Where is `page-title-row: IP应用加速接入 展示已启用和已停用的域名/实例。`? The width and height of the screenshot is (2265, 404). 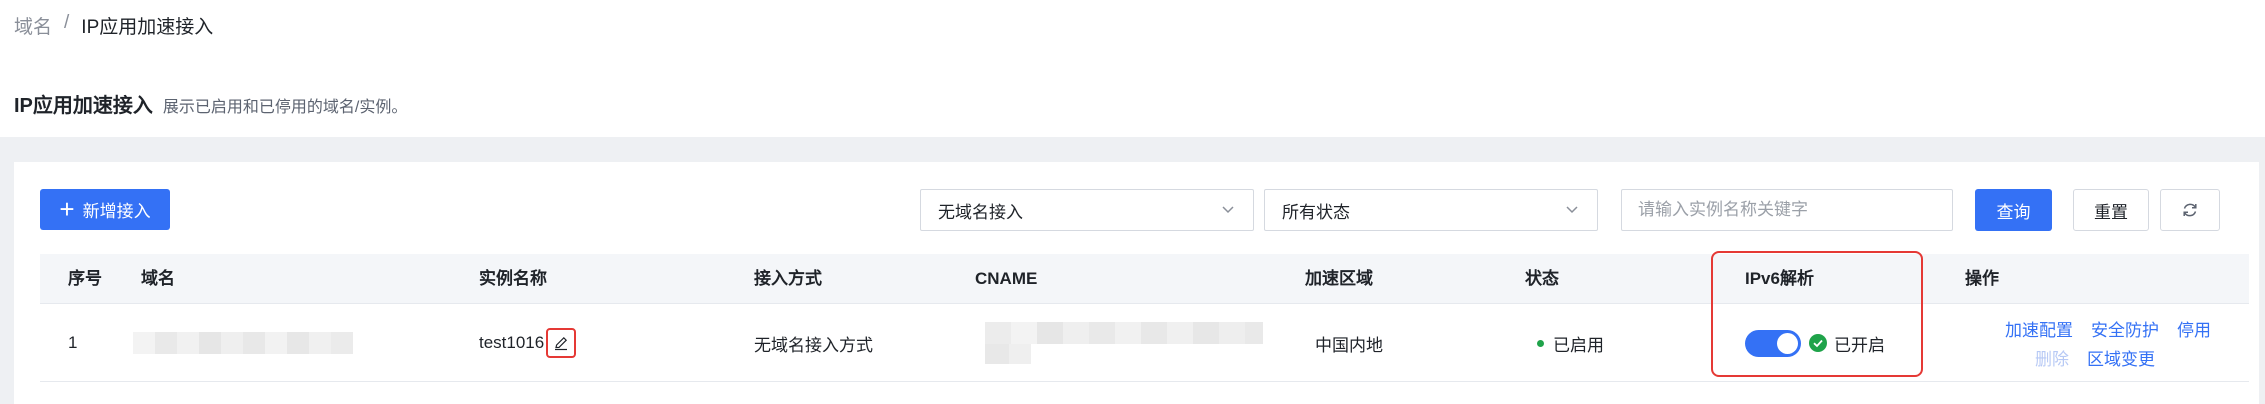 page-title-row: IP应用加速接入 展示已启用和已停用的域名/实例。 is located at coordinates (210, 103).